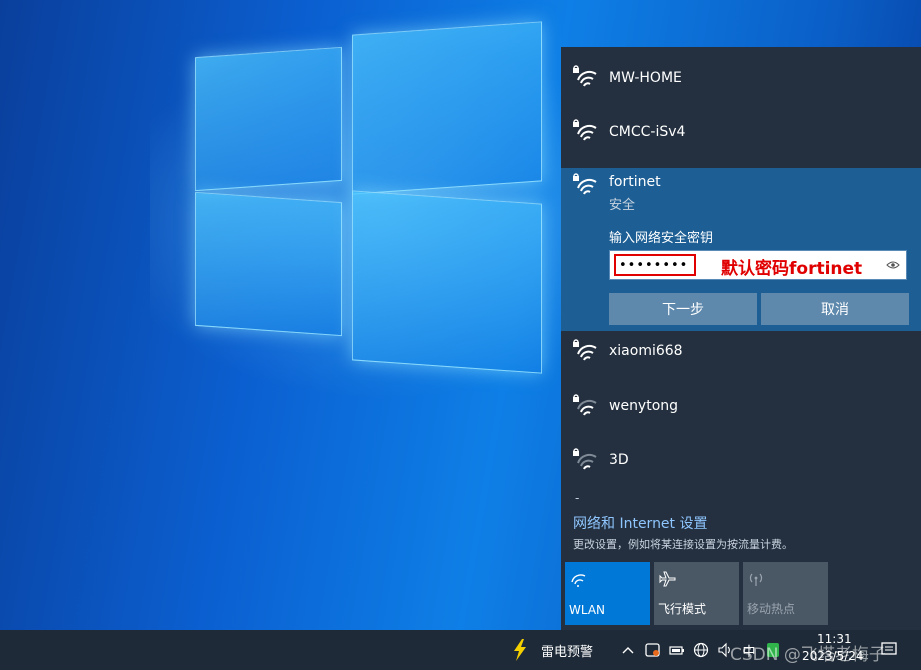  I want to click on network-settings-description: 更改设置，例如将某连接设置为按流量计费。, so click(683, 544).